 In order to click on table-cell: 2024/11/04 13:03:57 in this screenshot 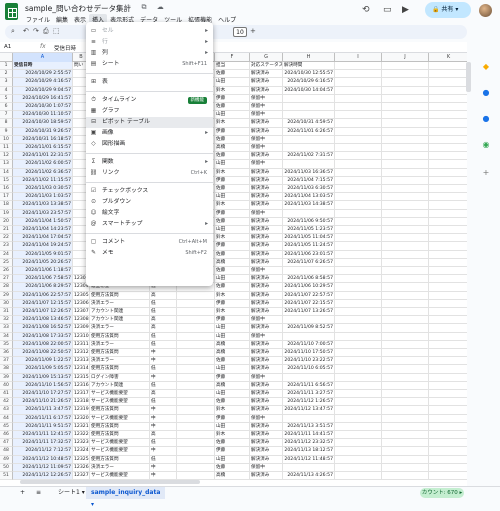, I will do `click(309, 197)`.